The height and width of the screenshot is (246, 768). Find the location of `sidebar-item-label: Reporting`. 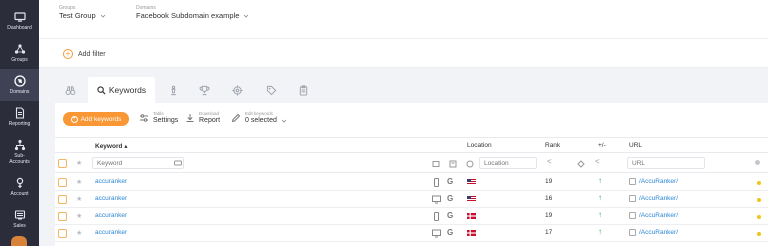

sidebar-item-label: Reporting is located at coordinates (19, 124).